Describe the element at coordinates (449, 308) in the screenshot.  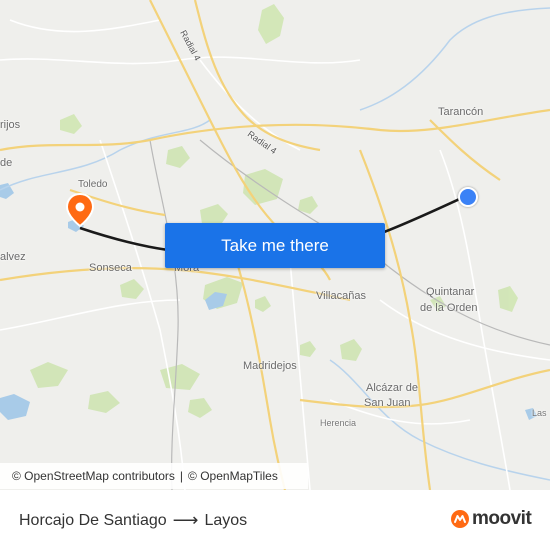
I see `place-label-quintanar-line2: de la Orden` at that location.